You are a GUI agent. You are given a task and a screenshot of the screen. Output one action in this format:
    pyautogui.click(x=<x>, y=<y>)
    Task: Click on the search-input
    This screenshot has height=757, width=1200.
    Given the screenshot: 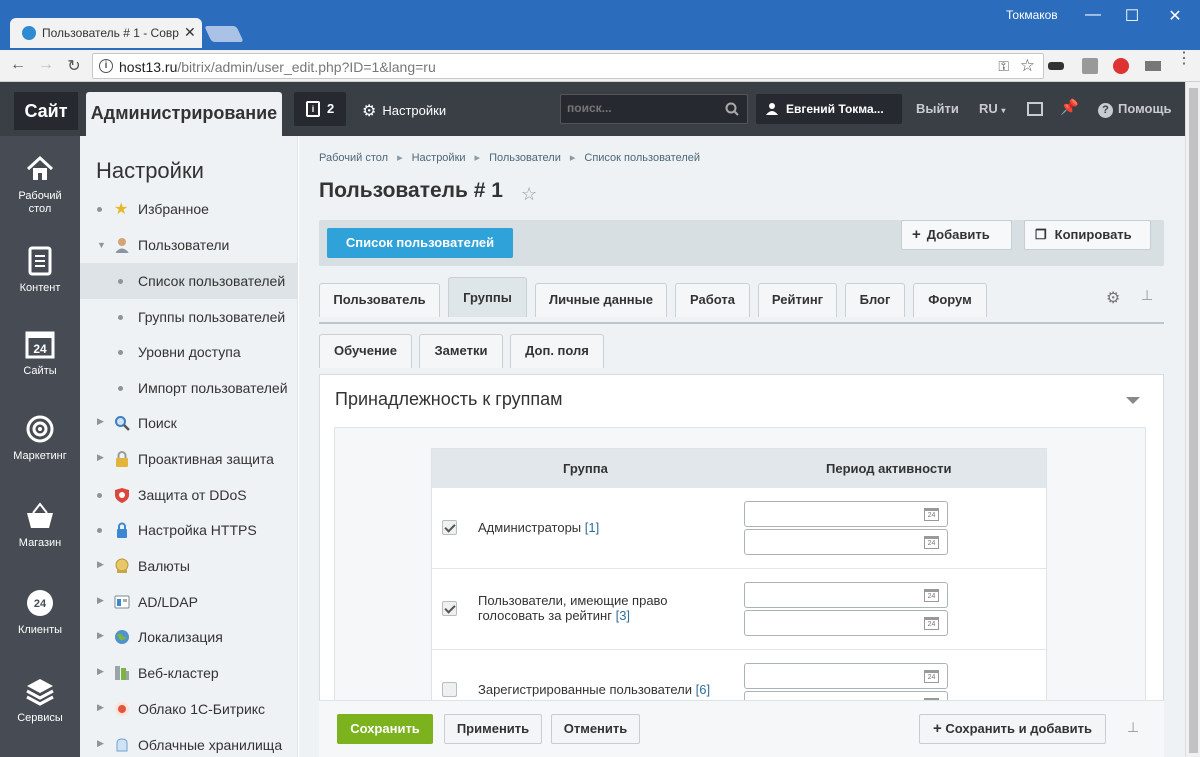 What is the action you would take?
    pyautogui.click(x=642, y=108)
    